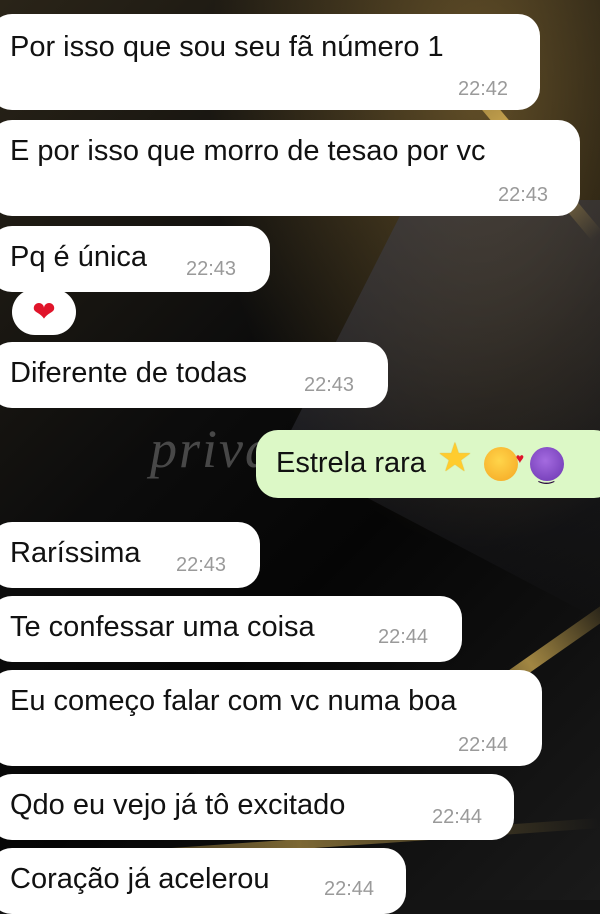  What do you see at coordinates (547, 469) in the screenshot?
I see `smiling-devil-emoji-icon` at bounding box center [547, 469].